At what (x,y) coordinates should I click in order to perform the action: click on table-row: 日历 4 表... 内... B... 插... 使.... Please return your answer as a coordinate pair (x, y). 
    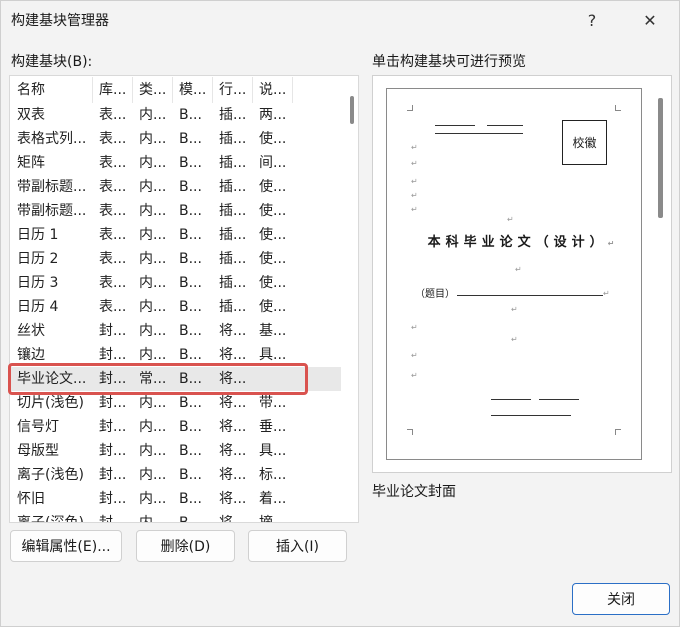
    Looking at the image, I should click on (176, 307).